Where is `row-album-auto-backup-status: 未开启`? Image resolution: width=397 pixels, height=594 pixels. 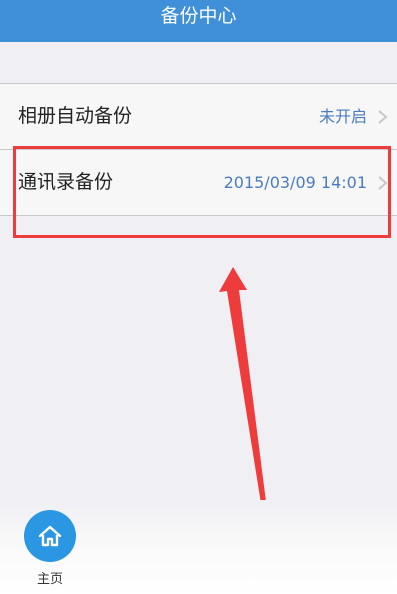
row-album-auto-backup-status: 未开启 is located at coordinates (342, 116).